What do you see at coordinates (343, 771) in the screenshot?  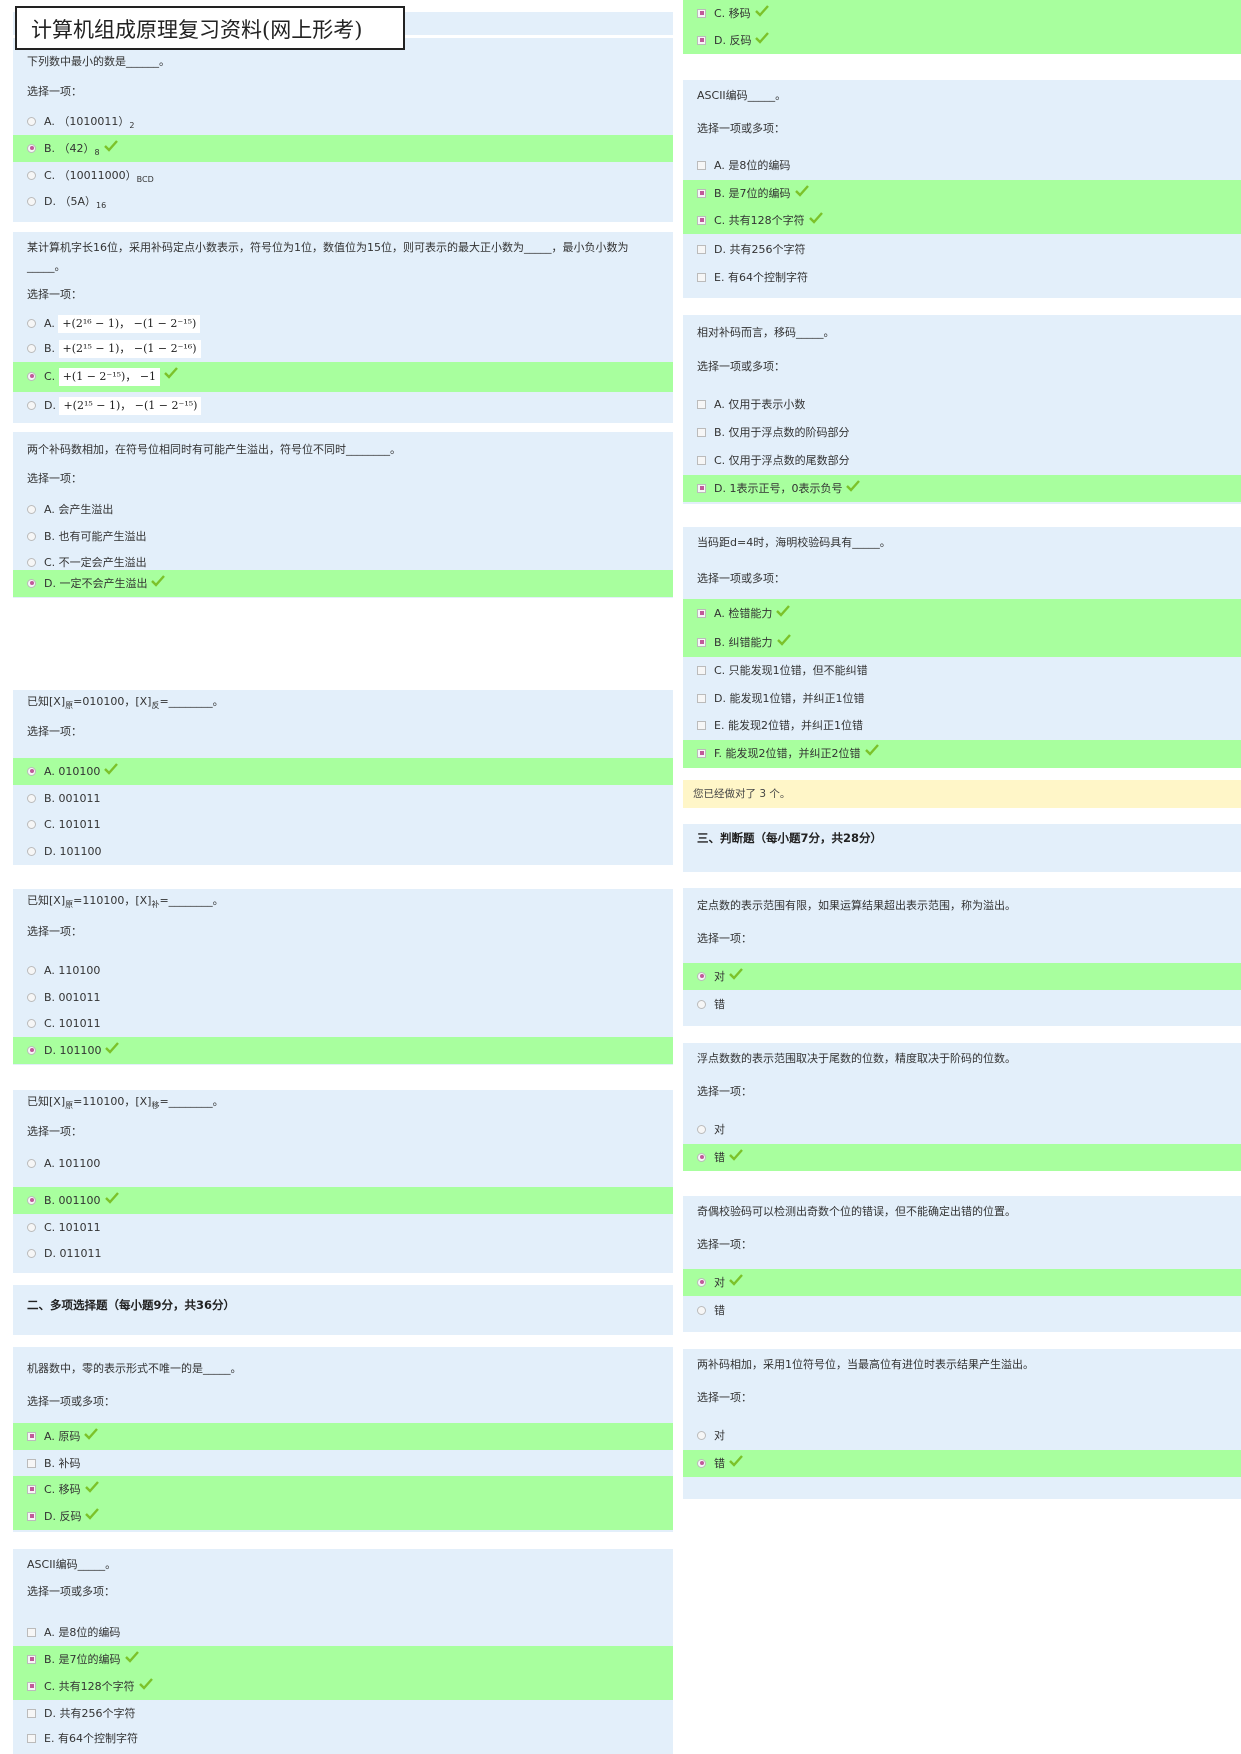 I see `option-a: A. 010100` at bounding box center [343, 771].